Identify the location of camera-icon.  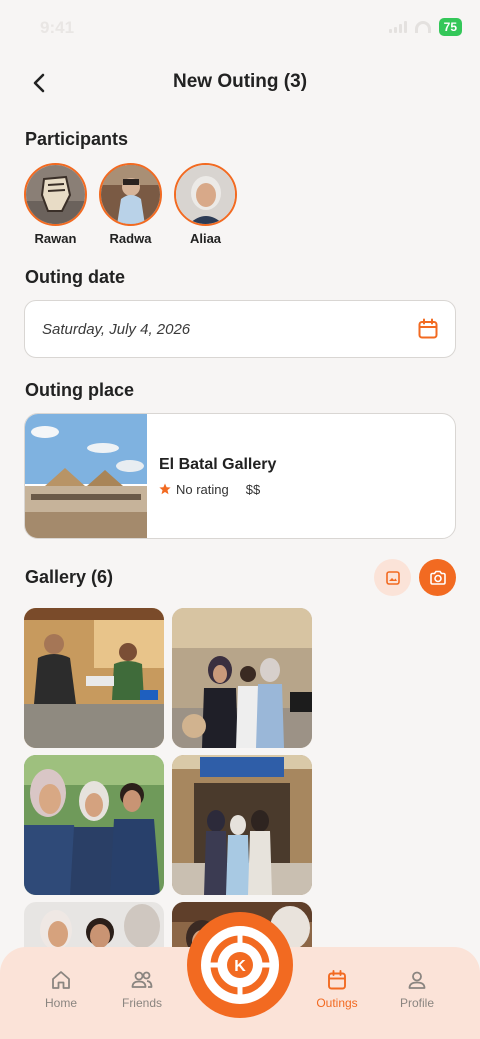
(437, 577).